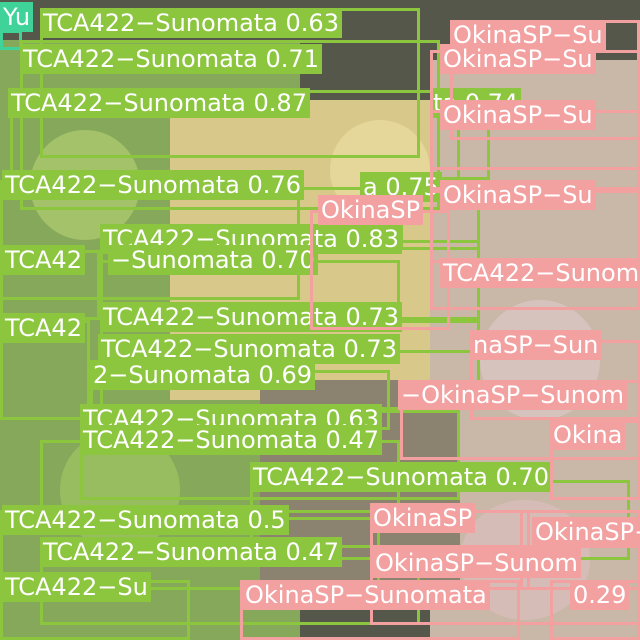 This screenshot has height=640, width=640. Describe the element at coordinates (600, 595) in the screenshot. I see `detection-label-okina: 0.29` at that location.